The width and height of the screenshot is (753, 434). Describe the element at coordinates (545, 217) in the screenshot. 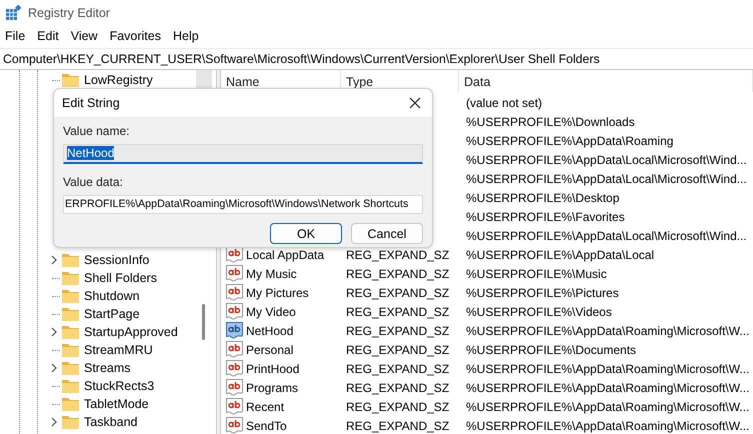

I see `value-data: %USERPROFILE%\Favorites` at that location.